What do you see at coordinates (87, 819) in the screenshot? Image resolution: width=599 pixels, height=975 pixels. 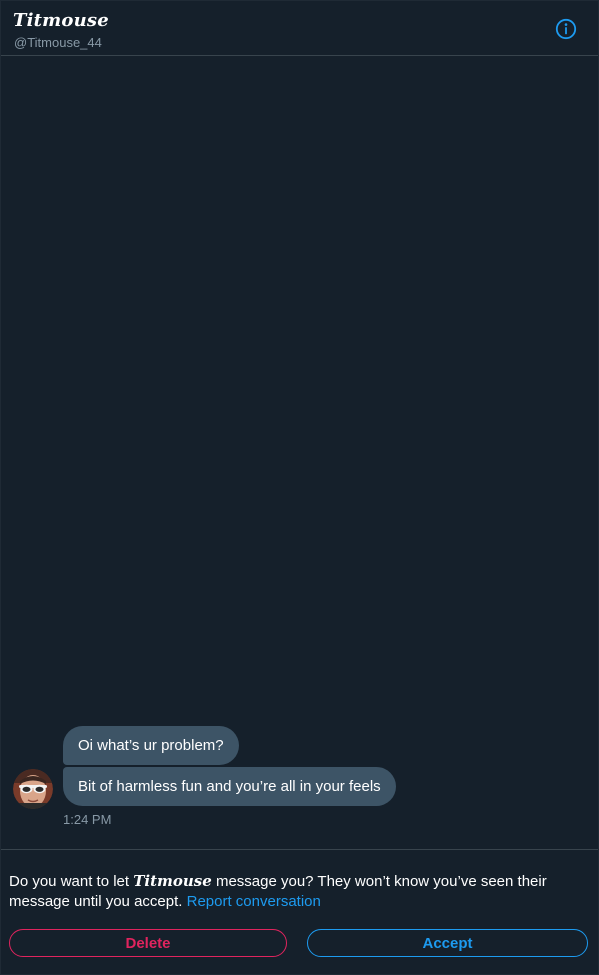 I see `message-timestamp: 1:24 PM` at bounding box center [87, 819].